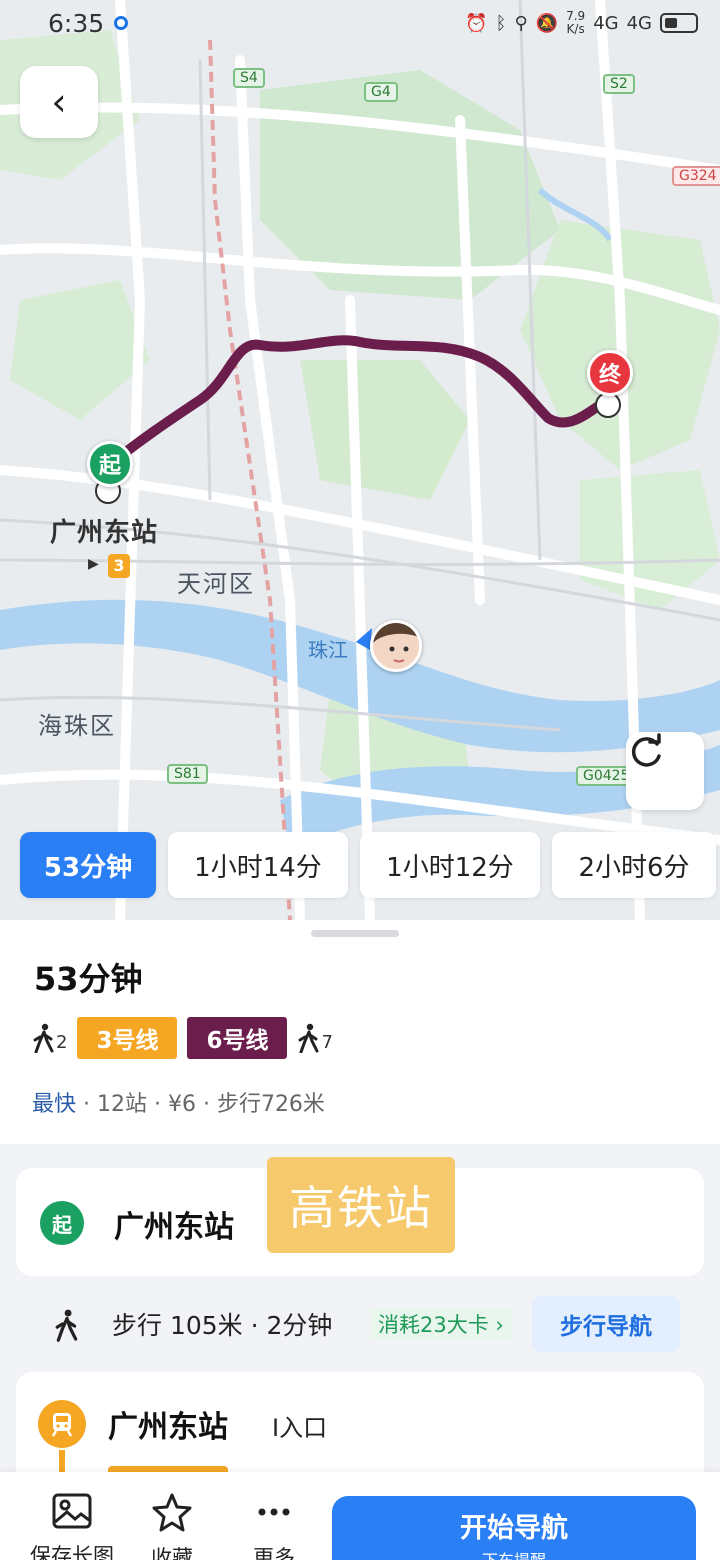  I want to click on refresh-button, so click(665, 771).